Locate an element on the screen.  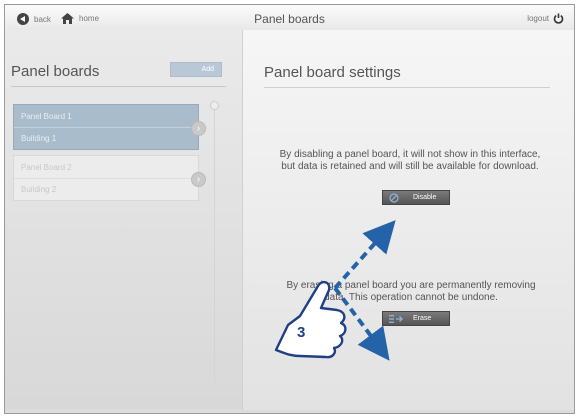
erase-button: Erase is located at coordinates (416, 318).